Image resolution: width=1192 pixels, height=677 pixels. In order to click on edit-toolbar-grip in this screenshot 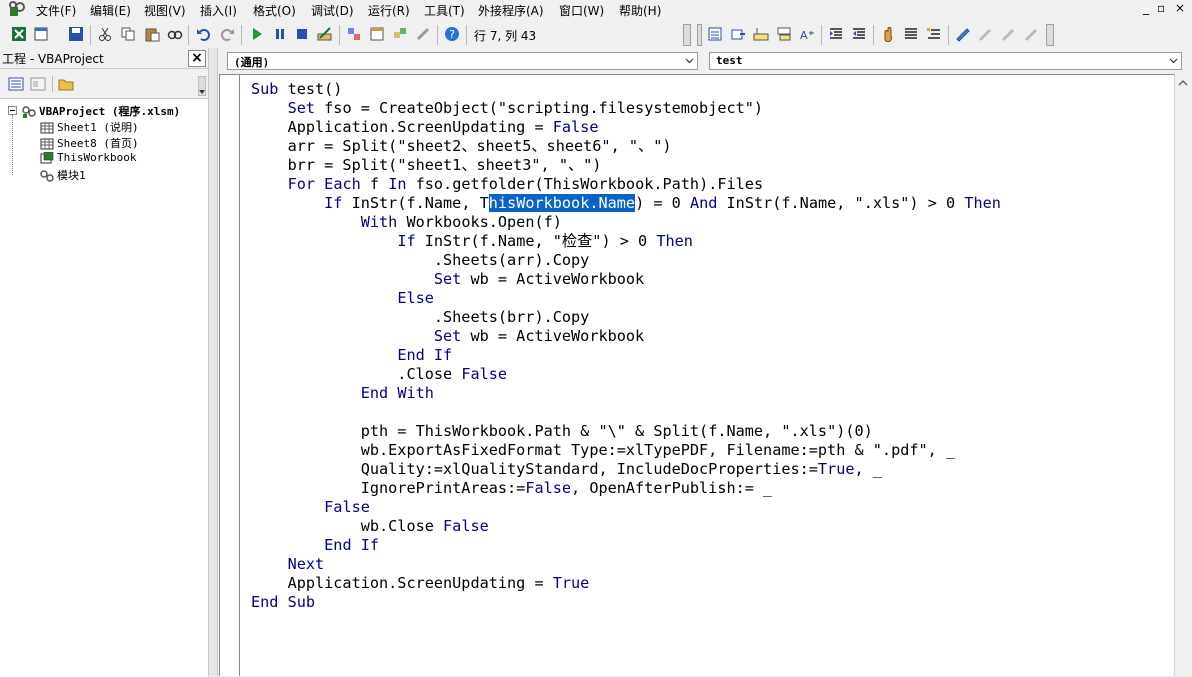, I will do `click(699, 35)`.